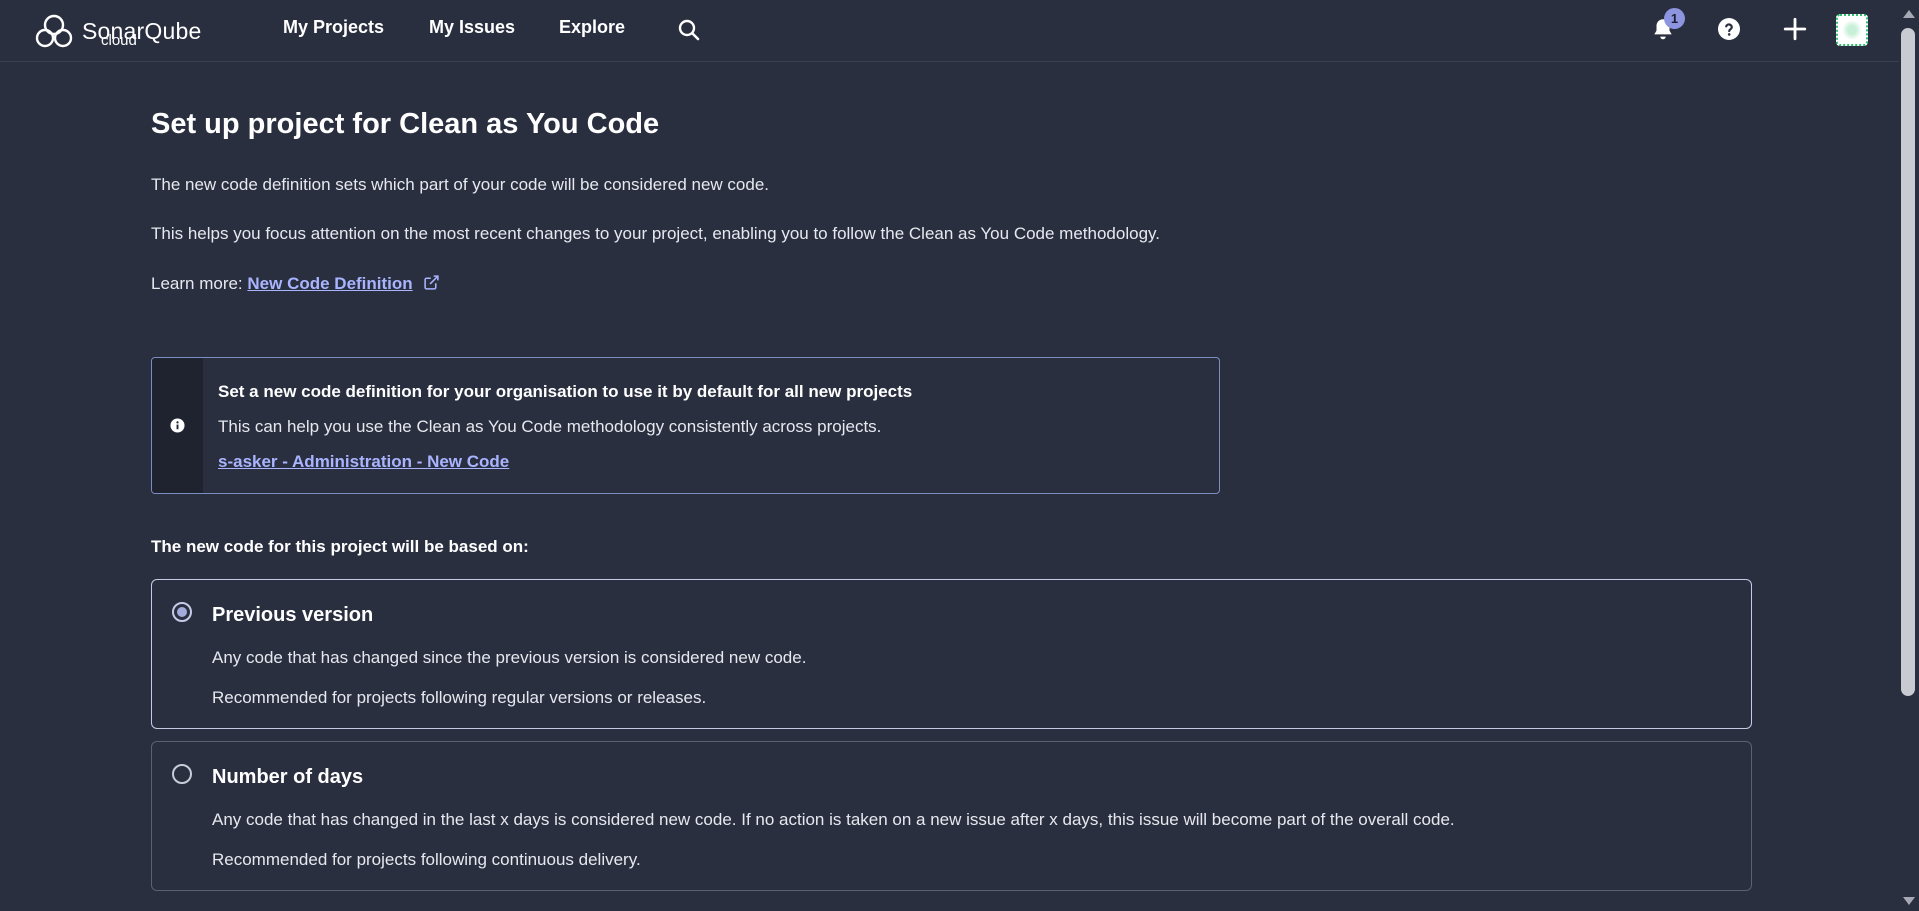  Describe the element at coordinates (333, 27) in the screenshot. I see `nav-my-projects: My Projects` at that location.